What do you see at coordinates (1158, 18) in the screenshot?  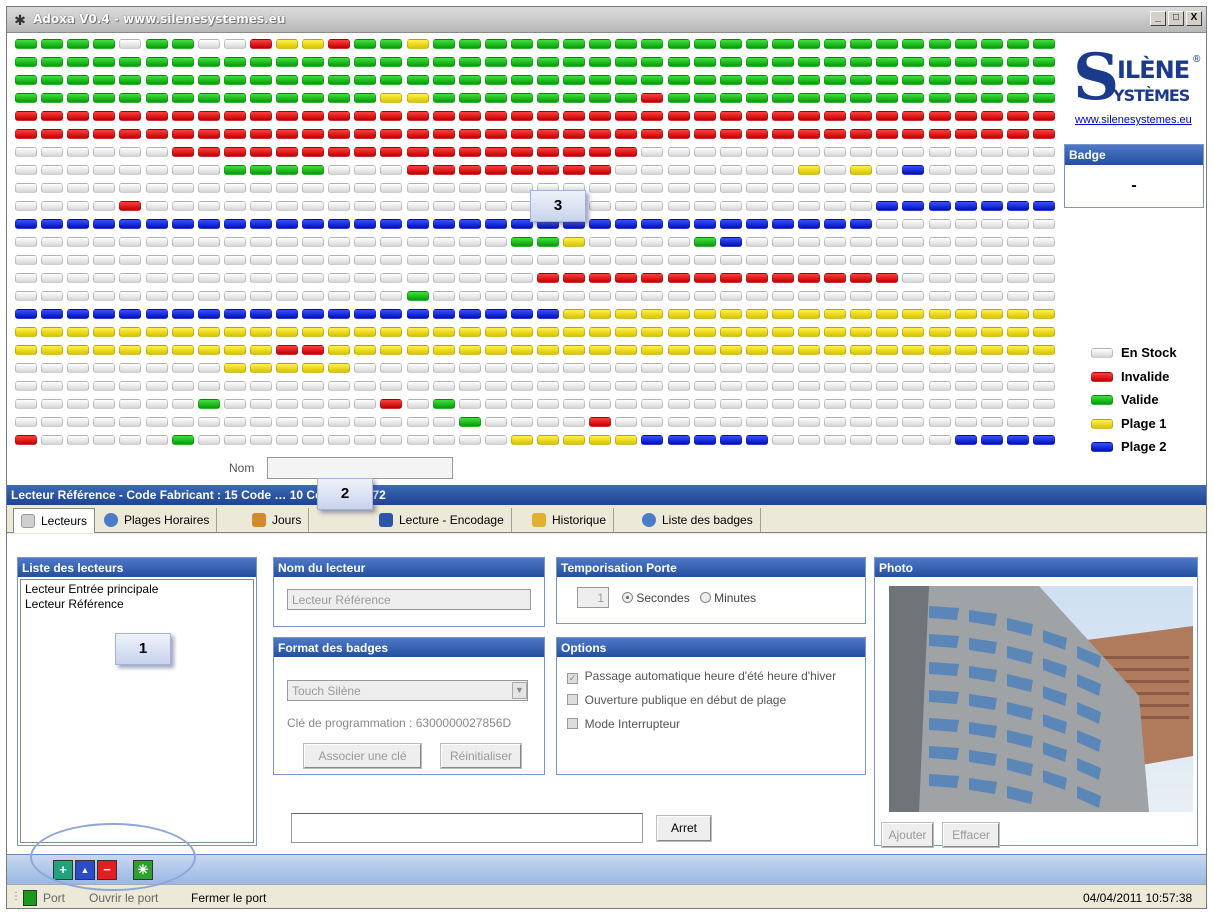 I see `minimize-button: _` at bounding box center [1158, 18].